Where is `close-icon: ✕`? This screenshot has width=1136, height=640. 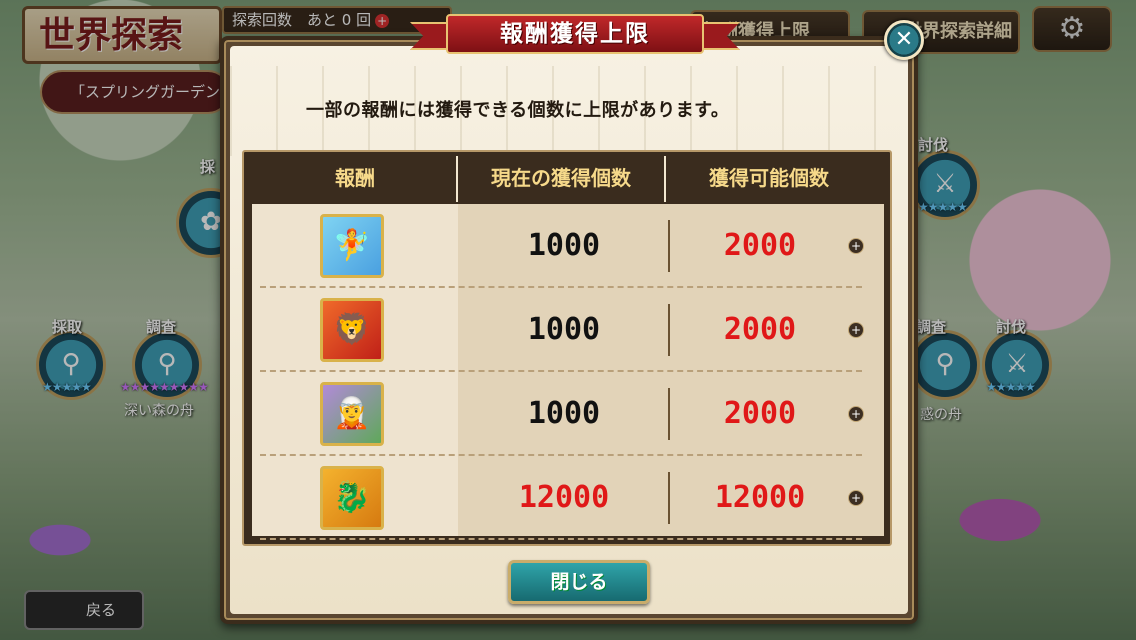 close-icon: ✕ is located at coordinates (904, 40).